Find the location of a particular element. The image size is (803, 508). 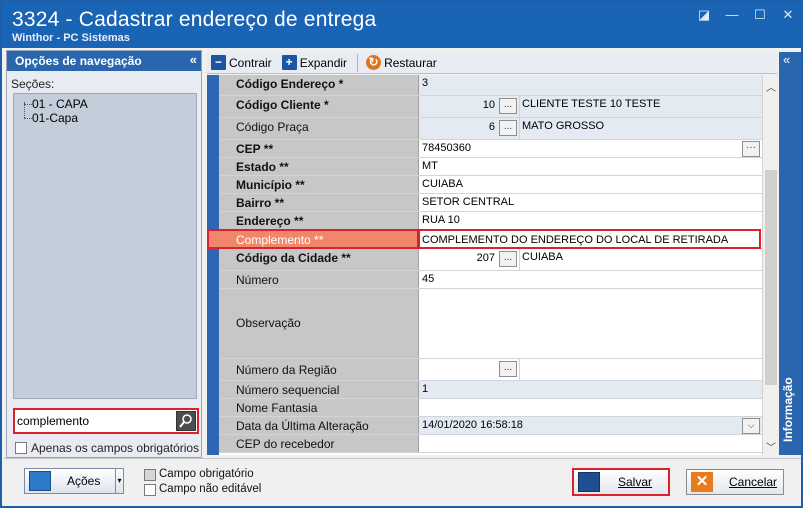

collapse-nav-icon: « is located at coordinates (193, 59).